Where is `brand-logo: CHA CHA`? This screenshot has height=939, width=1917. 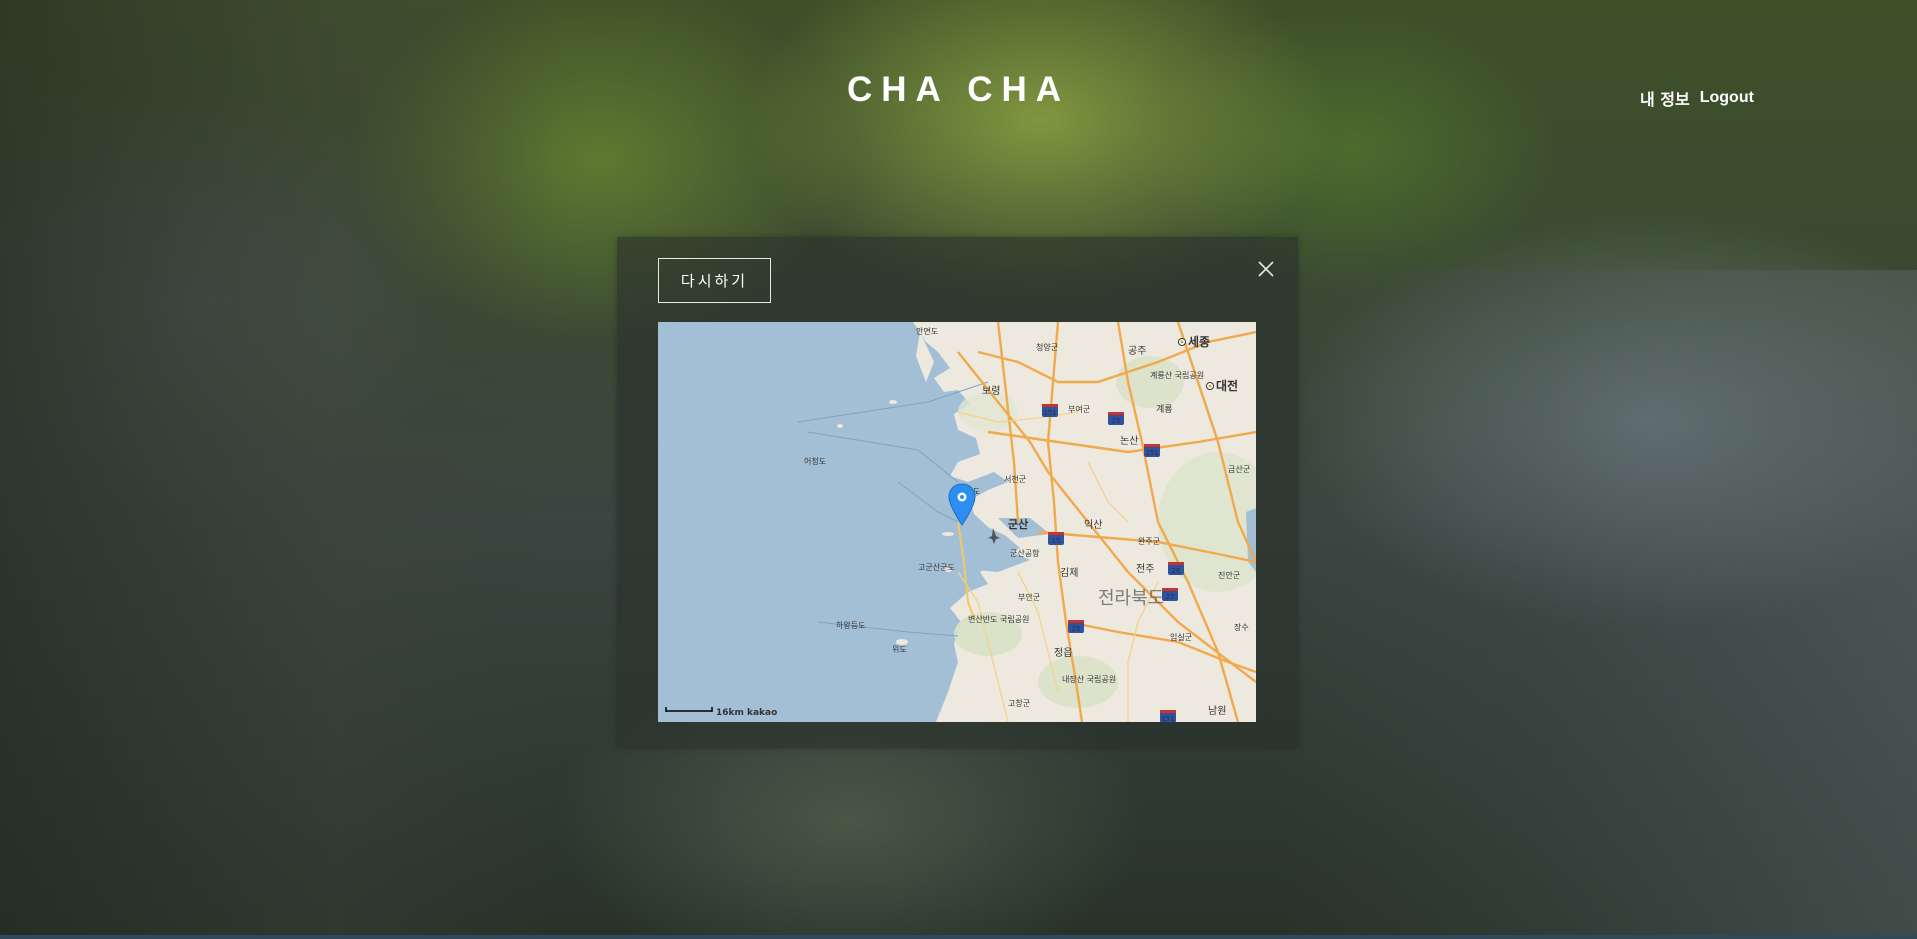 brand-logo: CHA CHA is located at coordinates (958, 90).